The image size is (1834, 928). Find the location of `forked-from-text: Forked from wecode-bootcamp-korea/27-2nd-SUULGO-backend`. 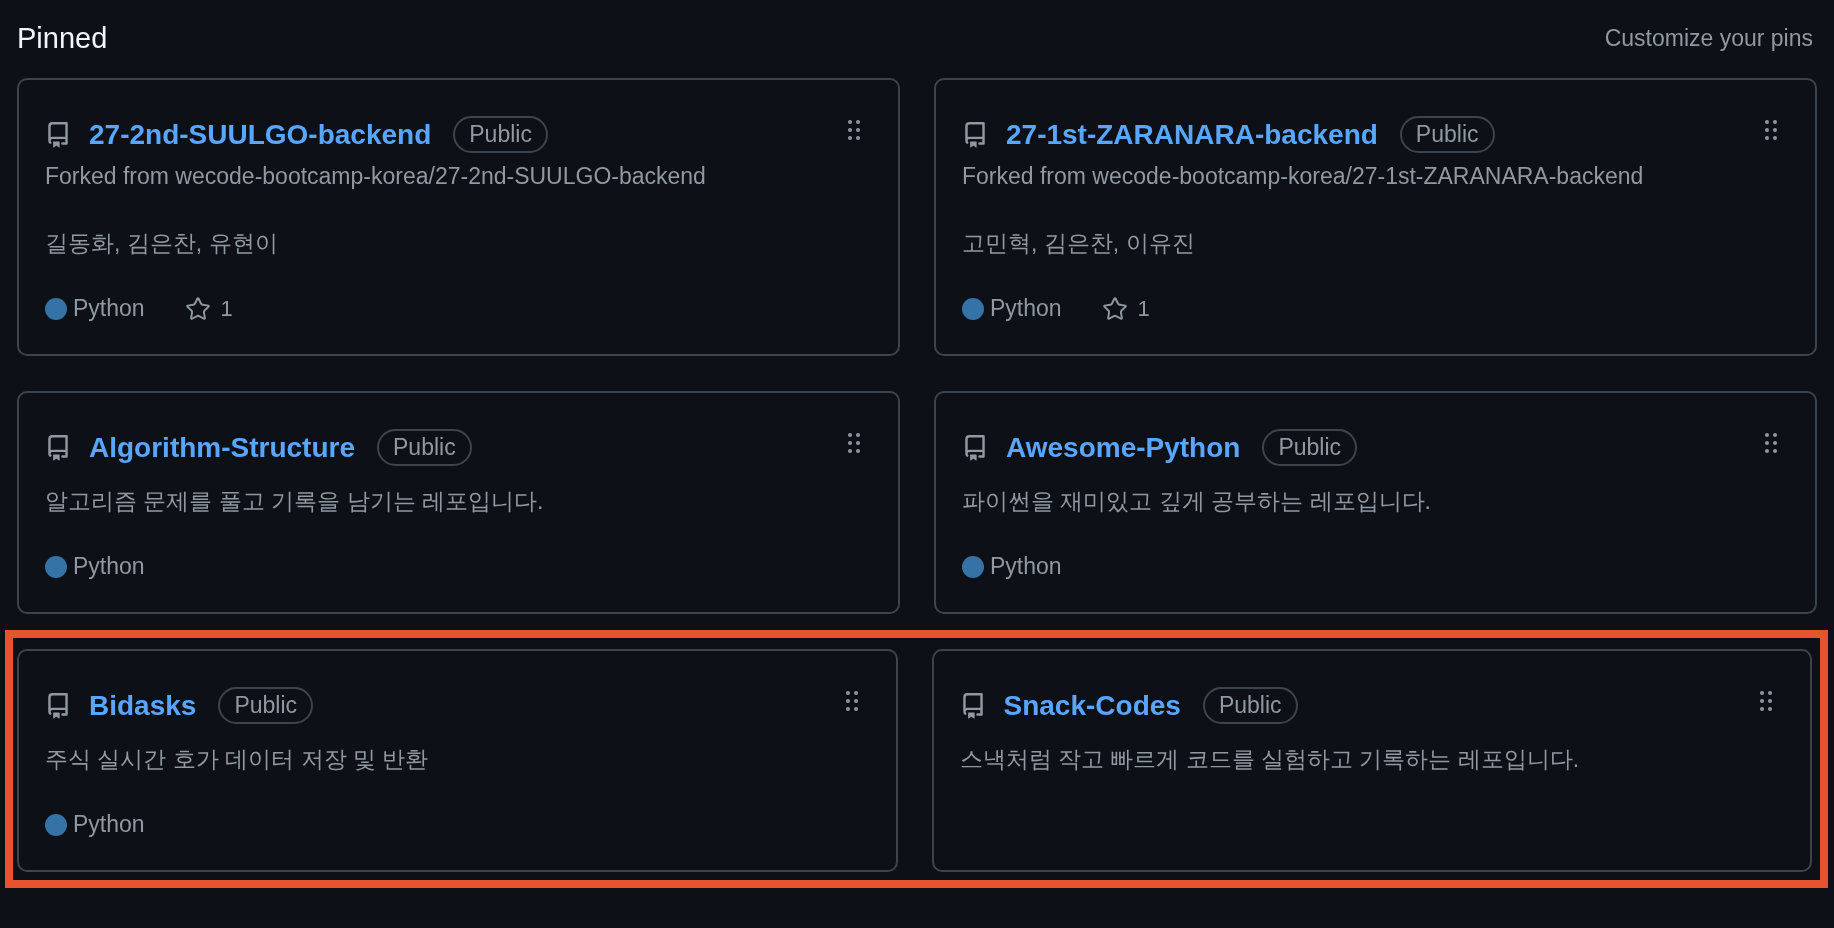

forked-from-text: Forked from wecode-bootcamp-korea/27-2nd-SUULGO-backend is located at coordinates (376, 176).